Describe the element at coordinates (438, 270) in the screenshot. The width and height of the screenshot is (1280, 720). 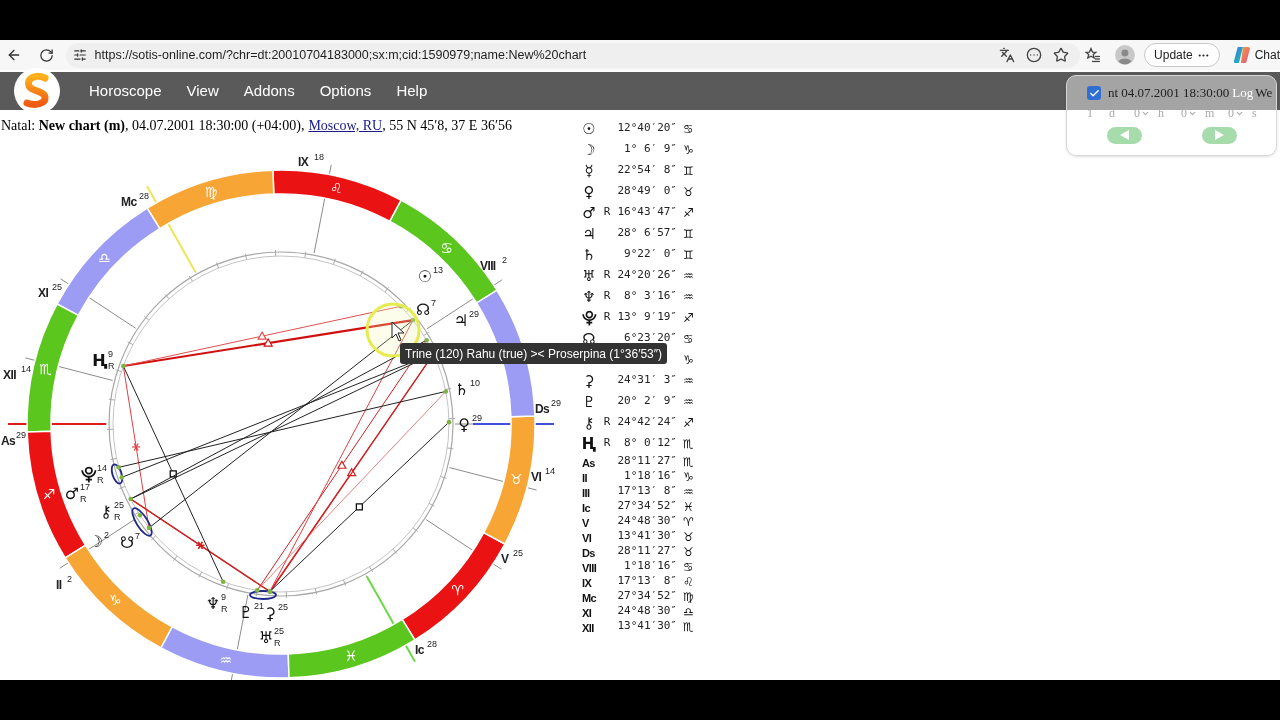
I see `planet-degree: 13` at that location.